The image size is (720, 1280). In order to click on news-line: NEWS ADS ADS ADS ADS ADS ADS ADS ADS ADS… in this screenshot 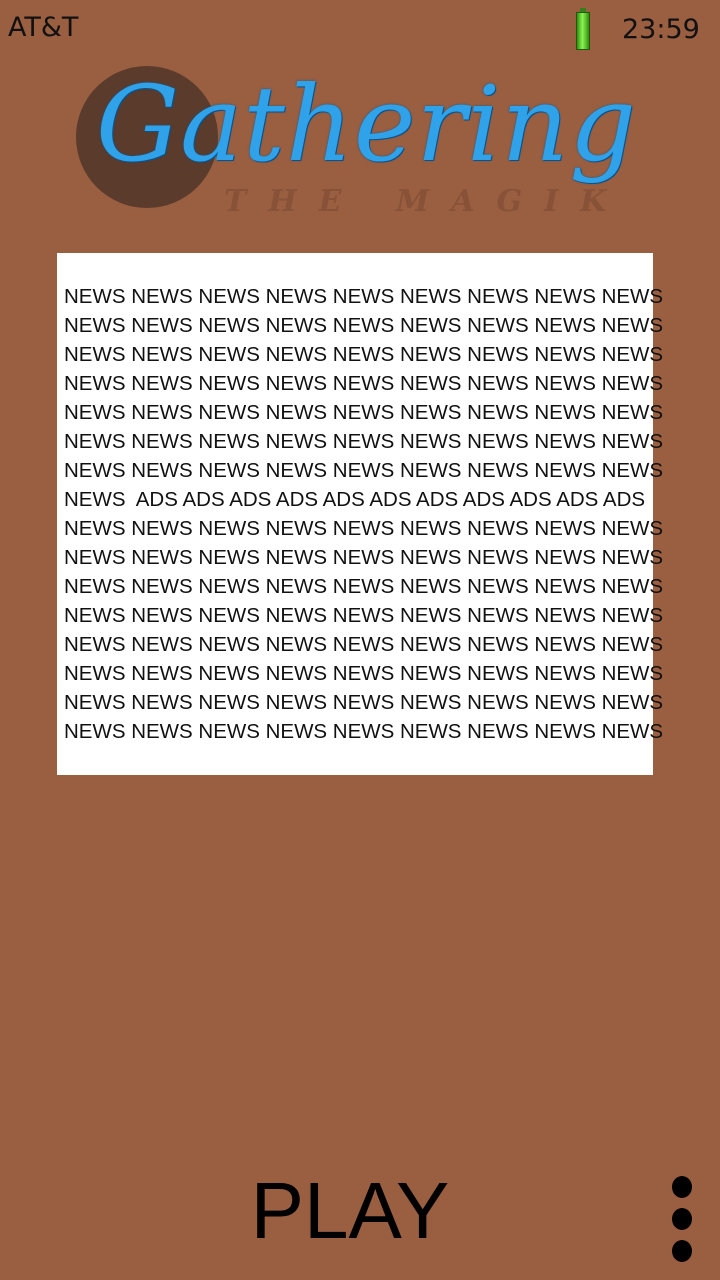, I will do `click(355, 499)`.